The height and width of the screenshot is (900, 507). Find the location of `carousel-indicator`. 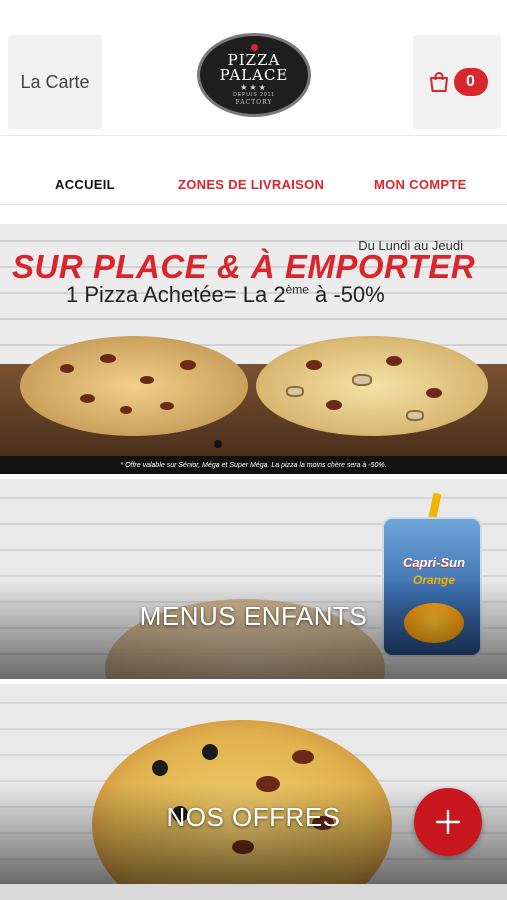

carousel-indicator is located at coordinates (218, 444).